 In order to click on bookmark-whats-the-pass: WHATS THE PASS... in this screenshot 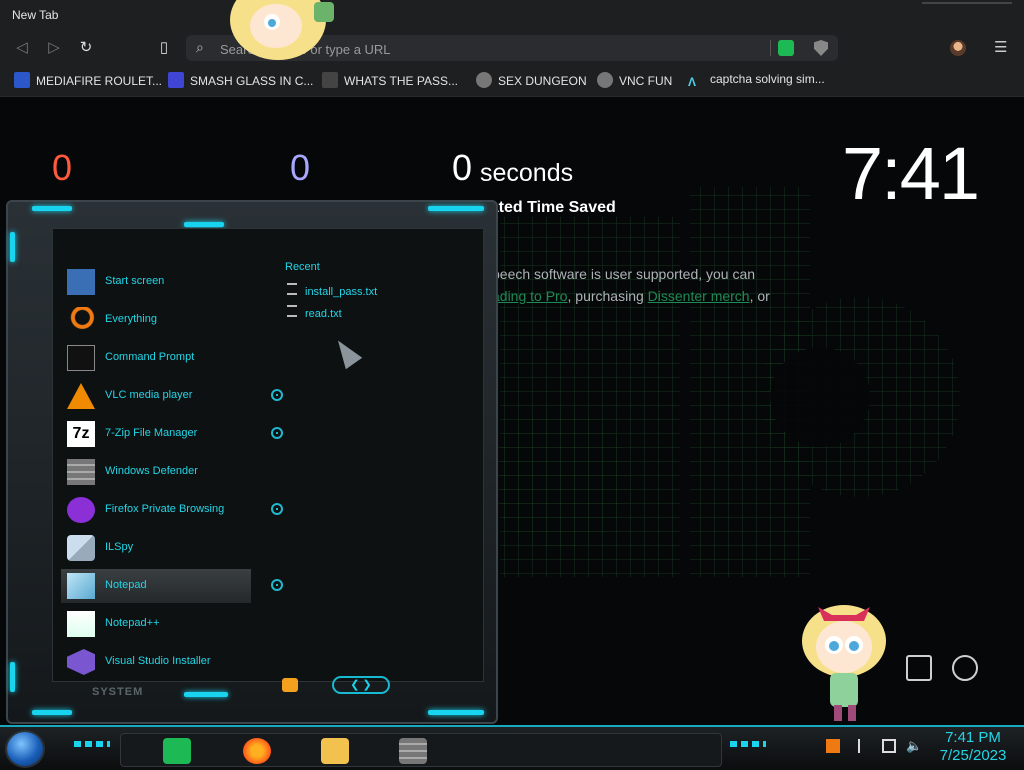, I will do `click(390, 81)`.